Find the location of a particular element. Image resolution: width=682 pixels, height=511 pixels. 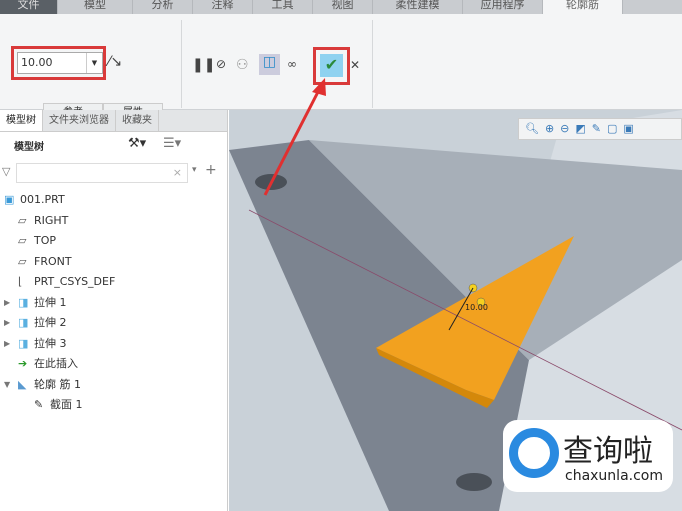

watermark: 查询啦 chaxunla.com is located at coordinates (588, 456).